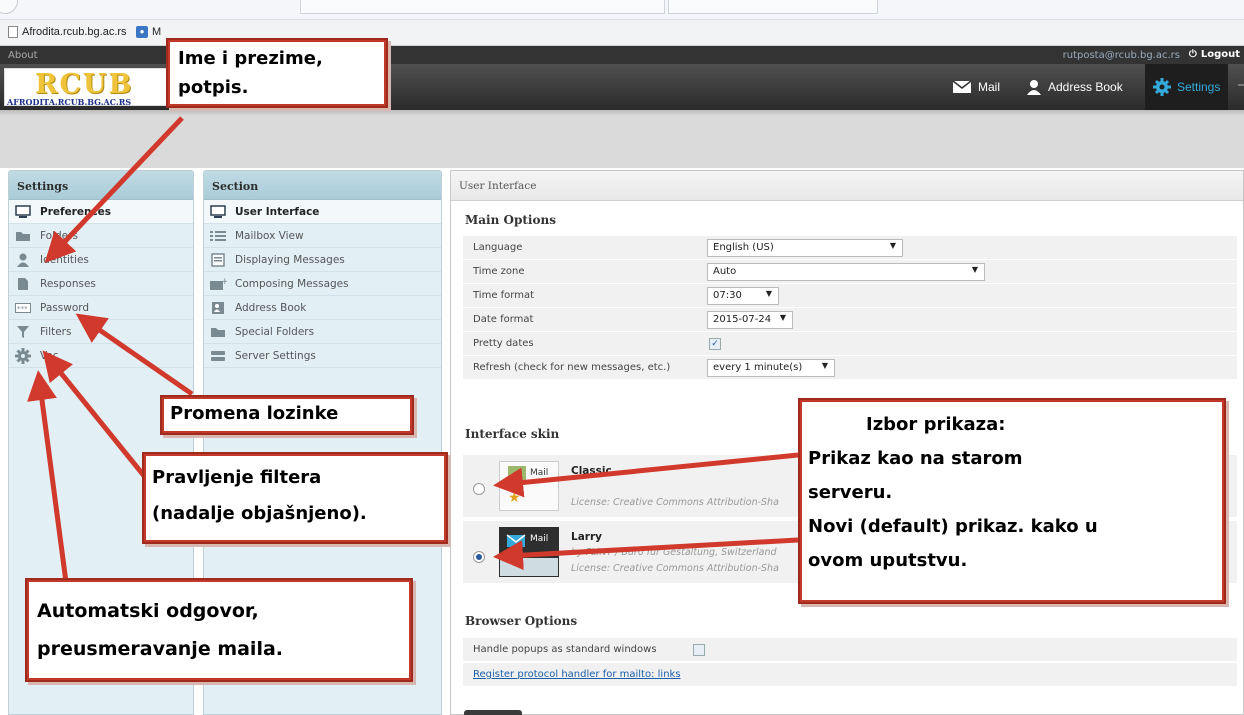 The image size is (1244, 715). Describe the element at coordinates (218, 236) in the screenshot. I see `list-icon` at that location.